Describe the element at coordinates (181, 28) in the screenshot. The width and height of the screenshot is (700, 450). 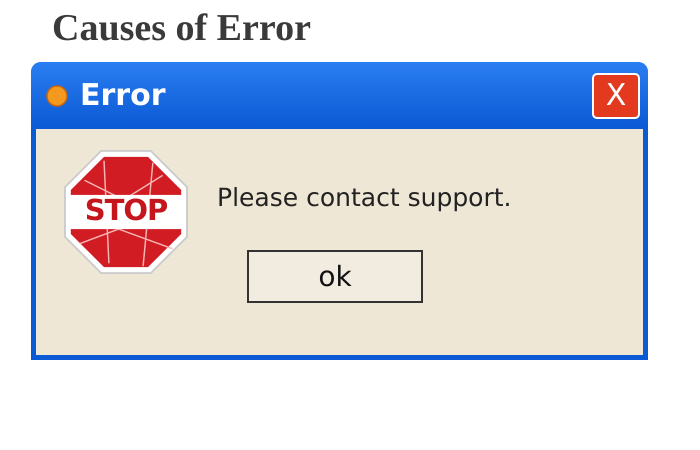
I see `page-heading: Causes of Error` at that location.